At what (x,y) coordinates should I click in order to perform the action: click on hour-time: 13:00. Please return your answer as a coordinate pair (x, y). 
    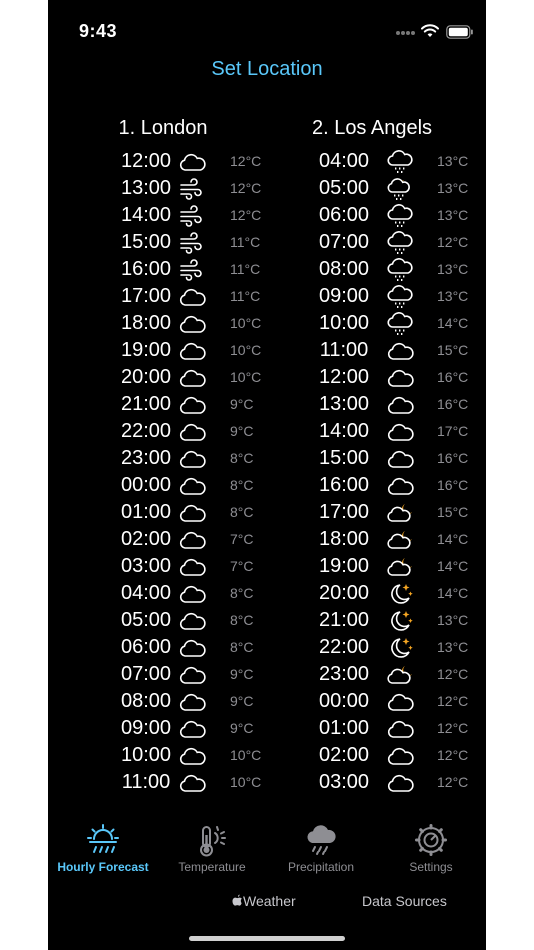
    Looking at the image, I should click on (344, 404).